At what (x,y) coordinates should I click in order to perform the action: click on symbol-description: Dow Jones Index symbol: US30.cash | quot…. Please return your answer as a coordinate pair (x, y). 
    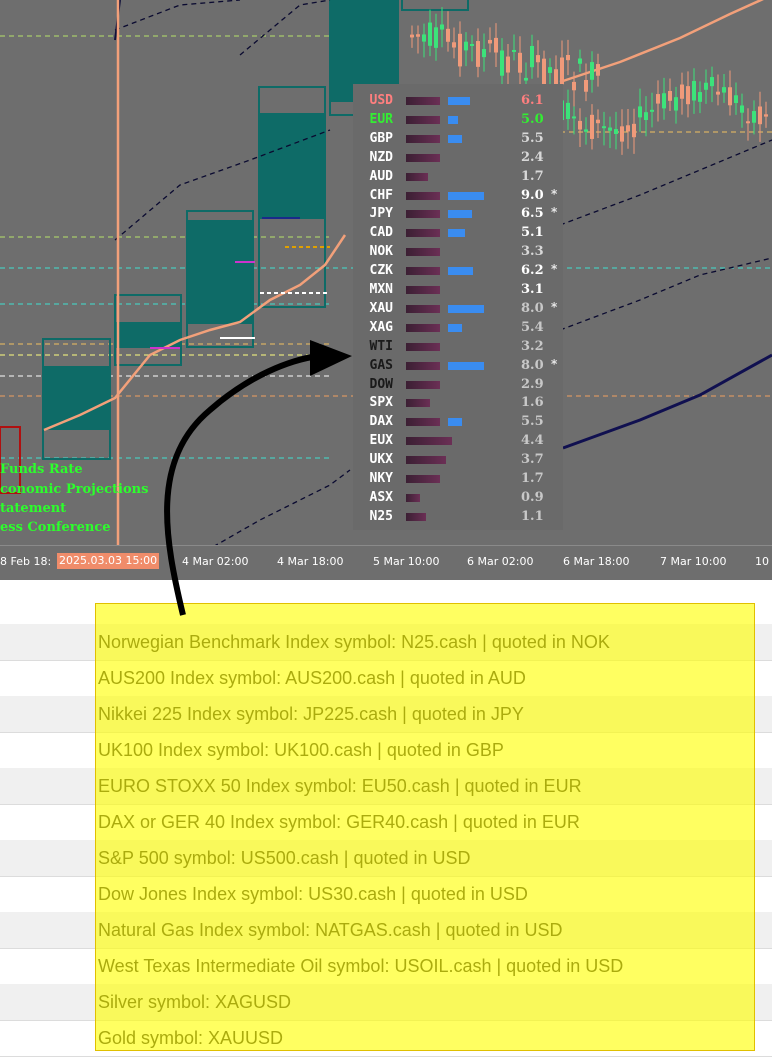
    Looking at the image, I should click on (313, 894).